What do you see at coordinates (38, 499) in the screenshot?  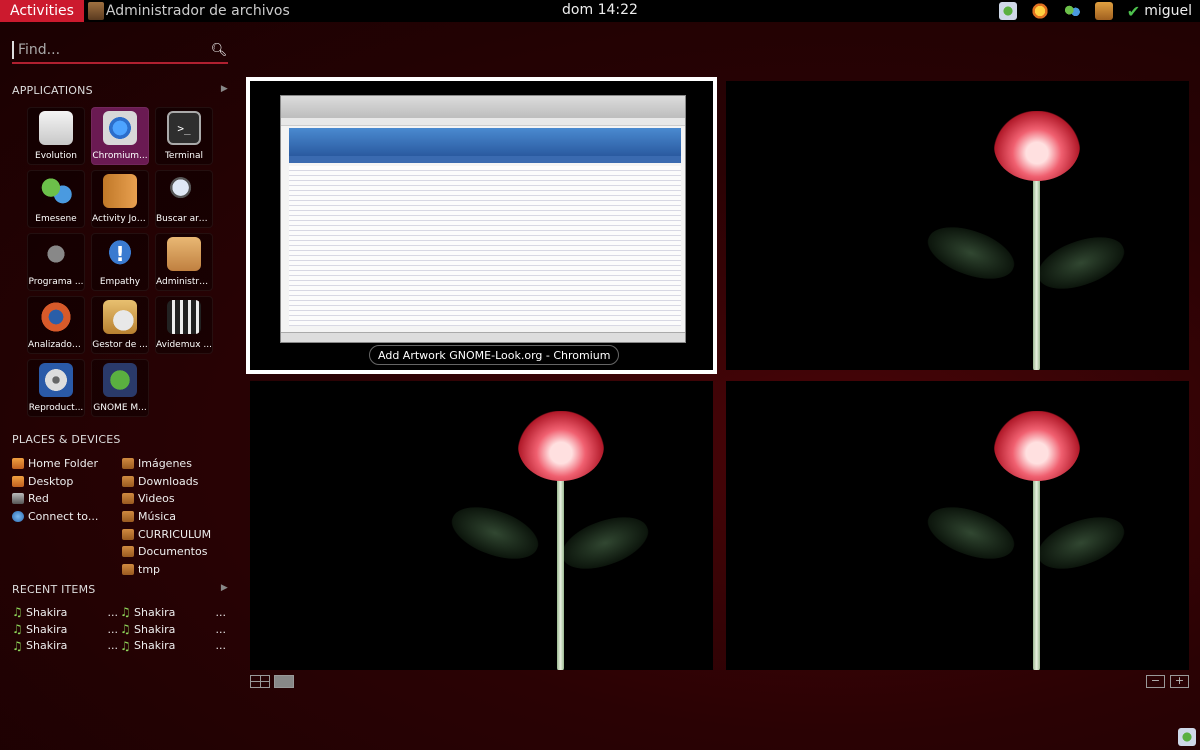 I see `place-label: Red` at bounding box center [38, 499].